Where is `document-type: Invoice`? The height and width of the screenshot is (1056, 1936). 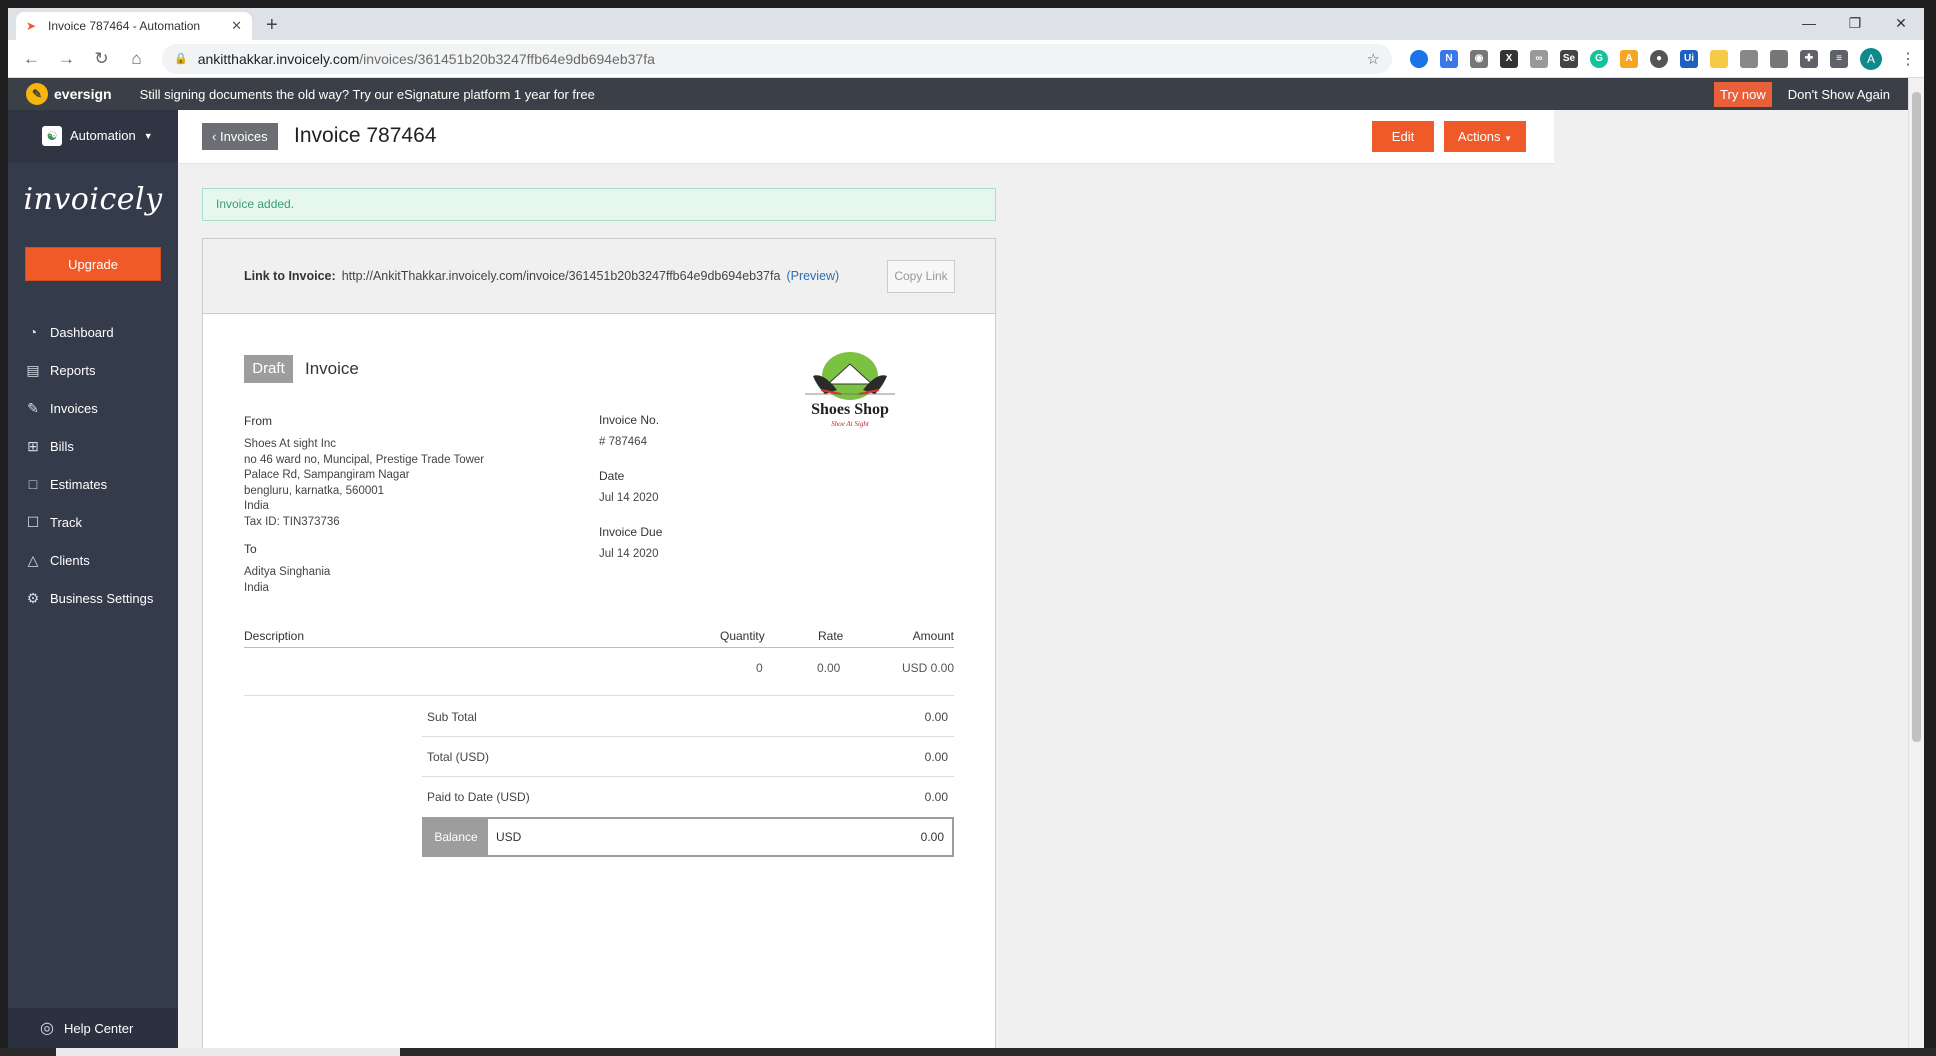
document-type: Invoice is located at coordinates (332, 368).